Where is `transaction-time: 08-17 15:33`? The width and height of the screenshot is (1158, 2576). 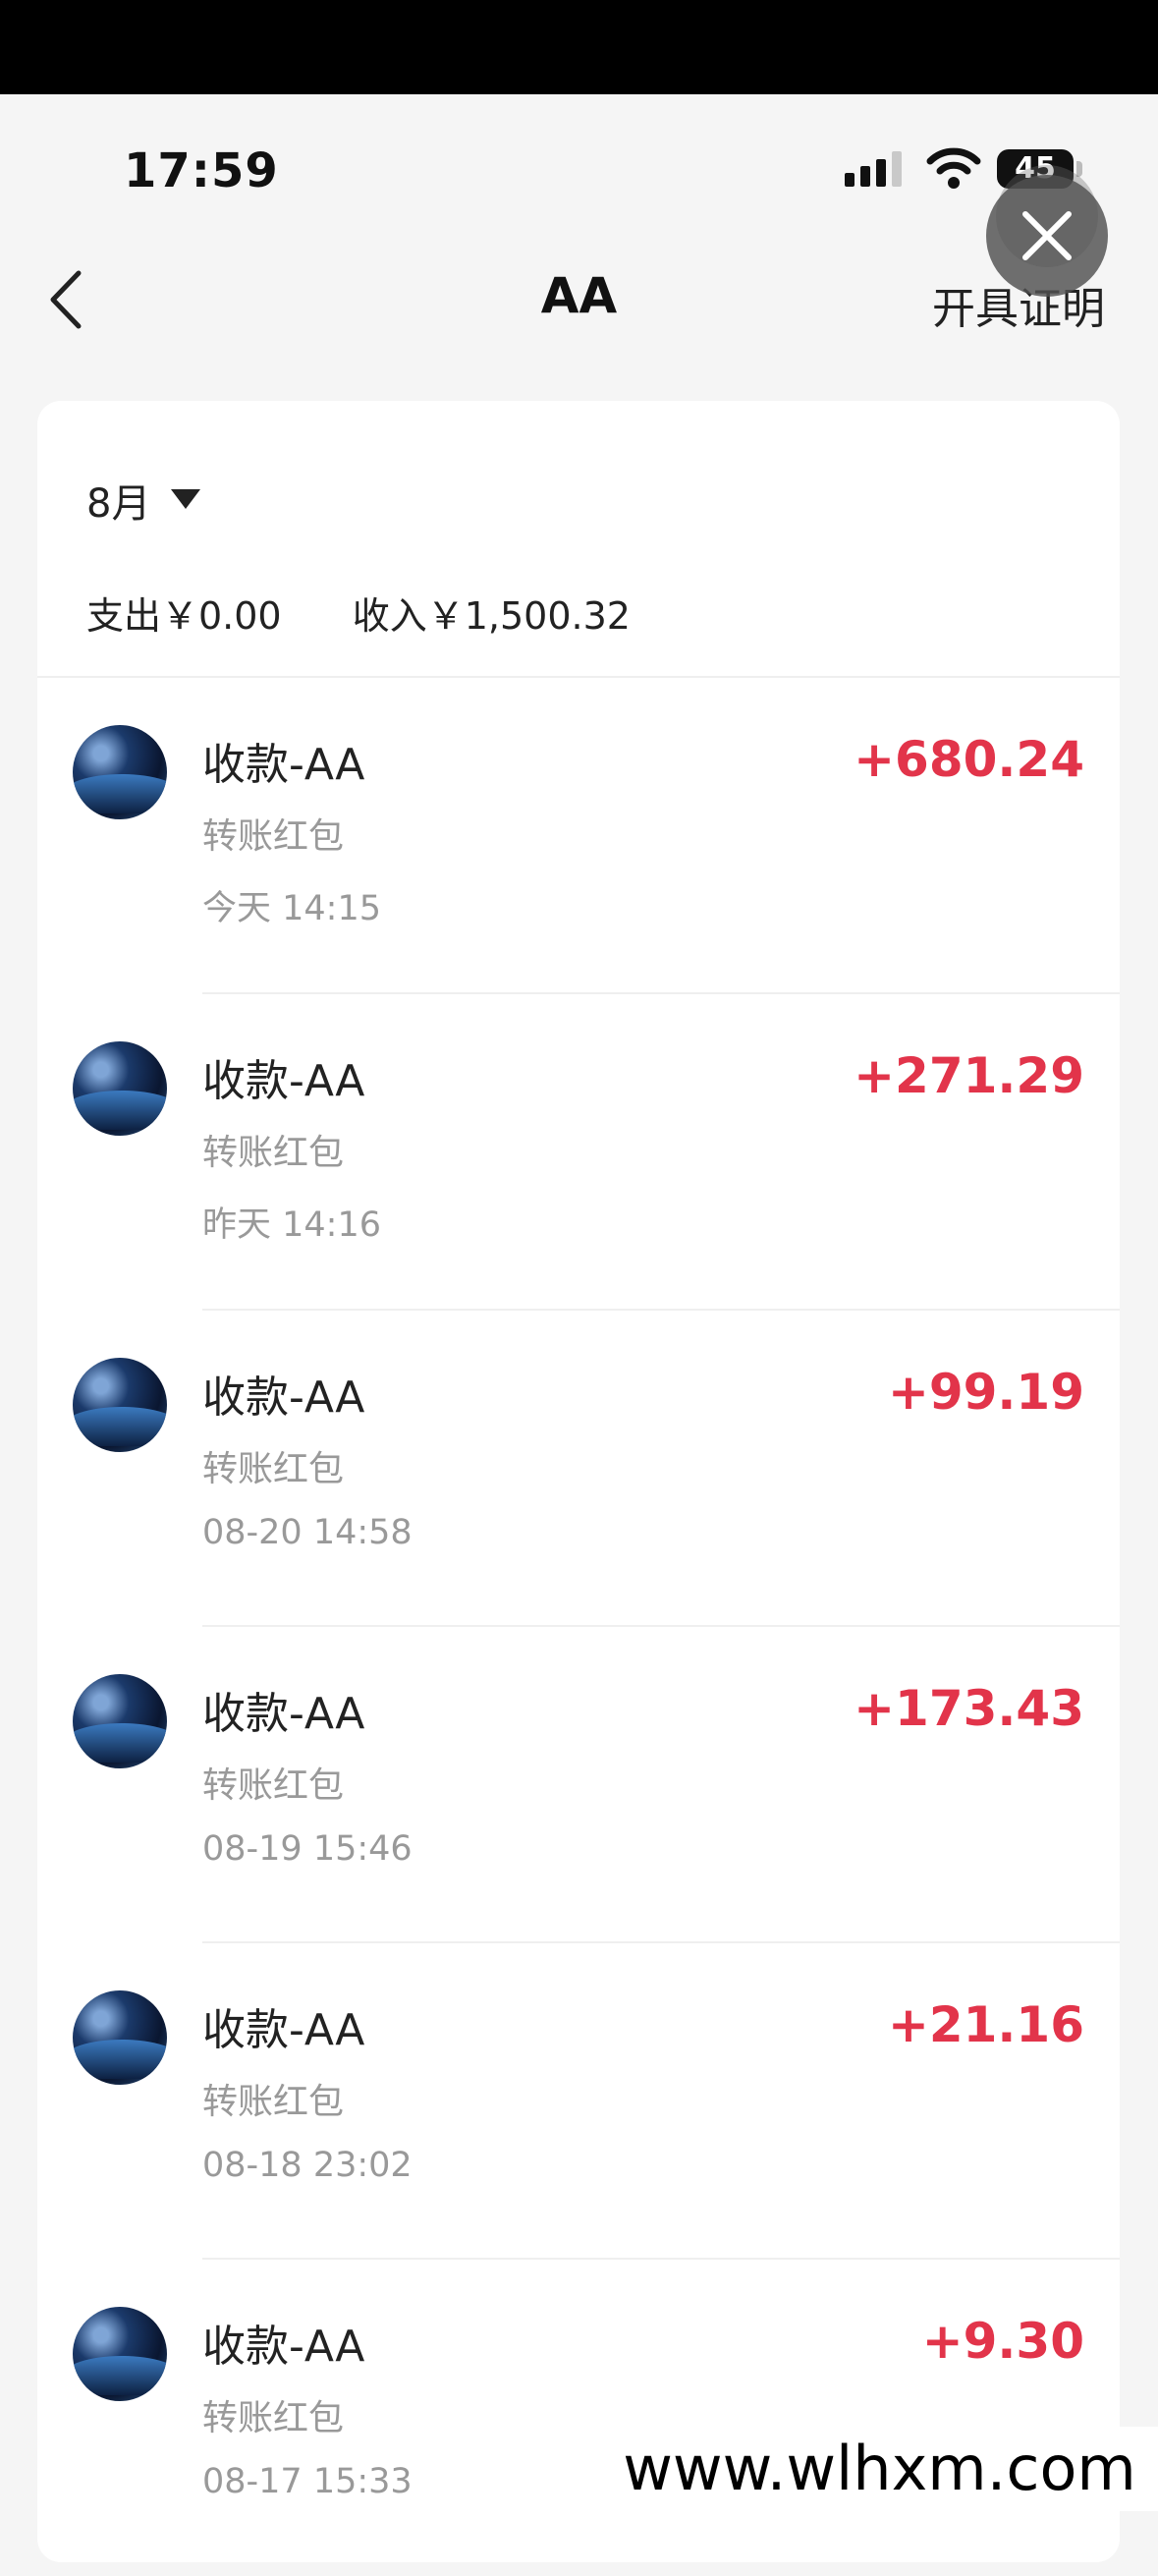
transaction-time: 08-17 15:33 is located at coordinates (307, 2481).